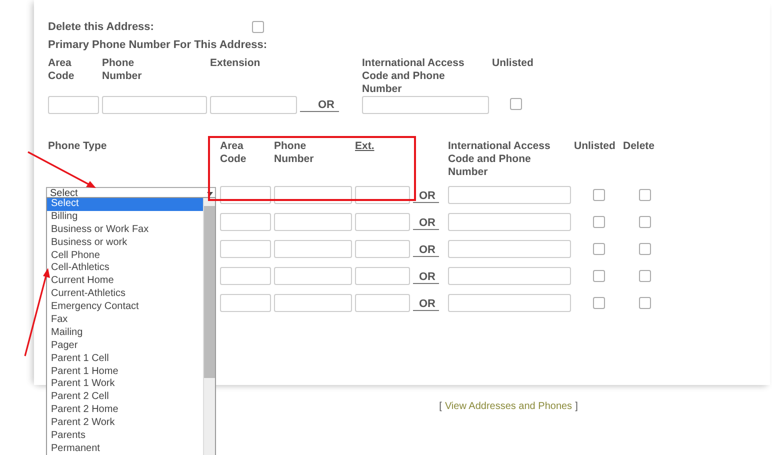  I want to click on dropdown-option: Mailing, so click(125, 333).